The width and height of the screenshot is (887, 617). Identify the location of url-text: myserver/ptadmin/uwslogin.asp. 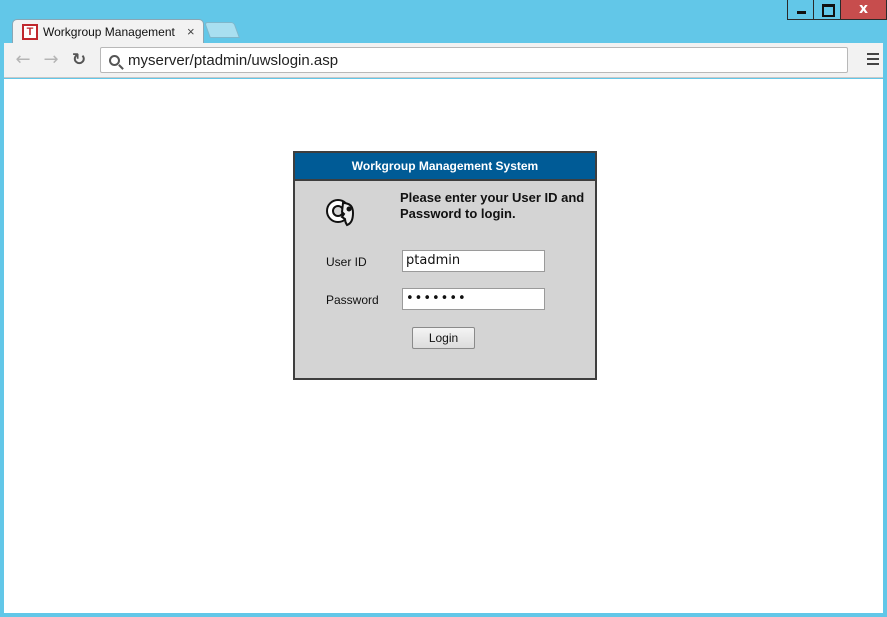
(233, 60).